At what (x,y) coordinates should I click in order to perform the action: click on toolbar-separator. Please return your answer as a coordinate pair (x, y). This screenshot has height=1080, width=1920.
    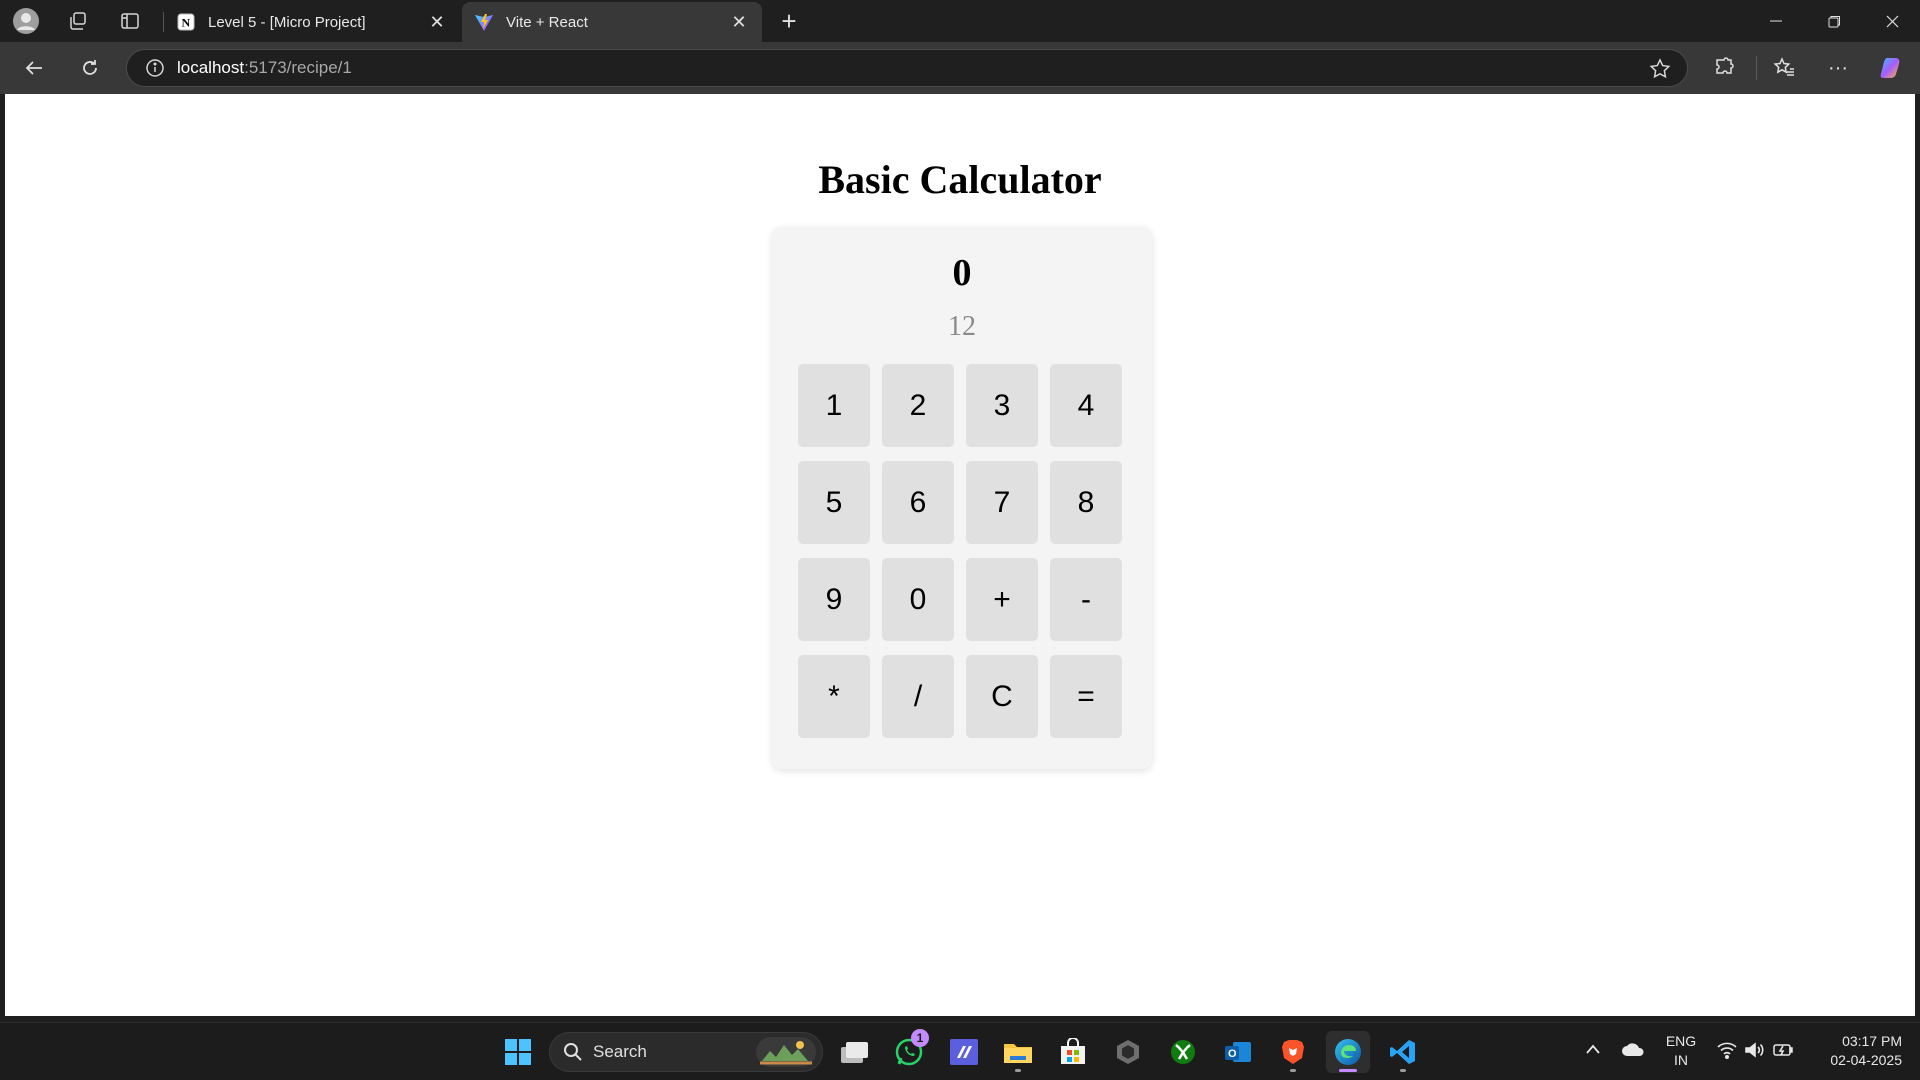
    Looking at the image, I should click on (1756, 68).